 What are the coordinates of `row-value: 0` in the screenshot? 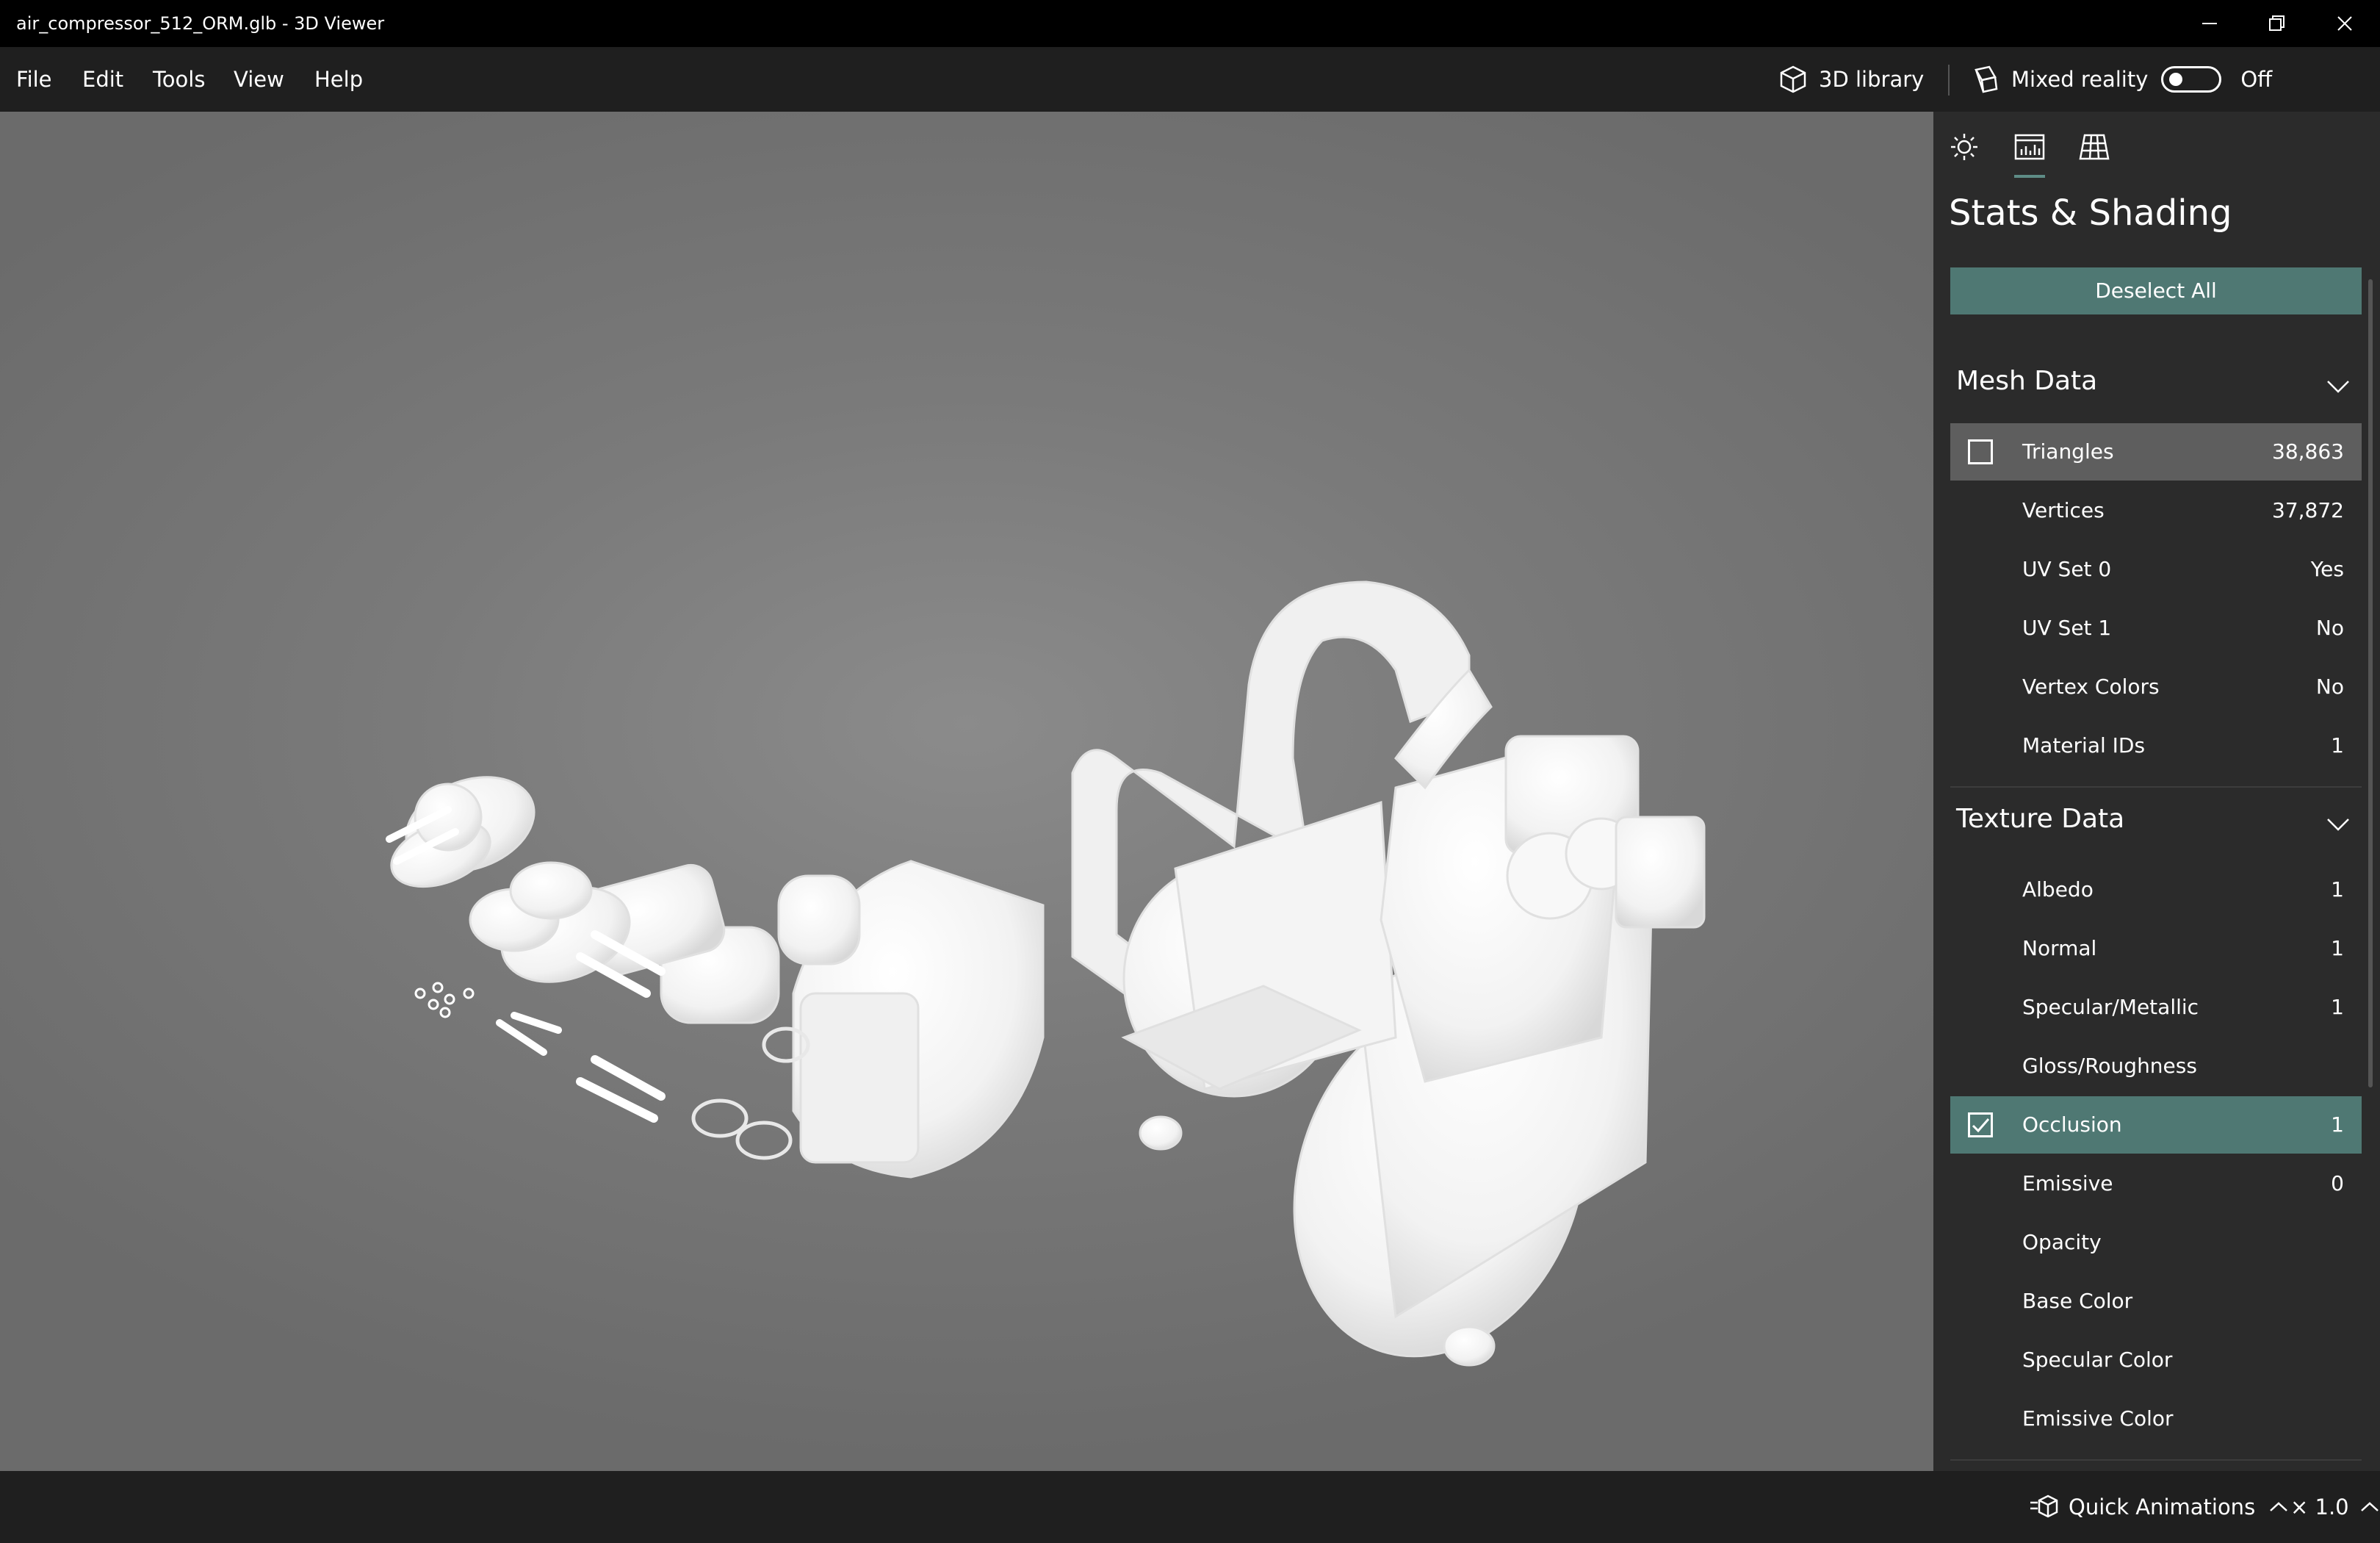 It's located at (2338, 1183).